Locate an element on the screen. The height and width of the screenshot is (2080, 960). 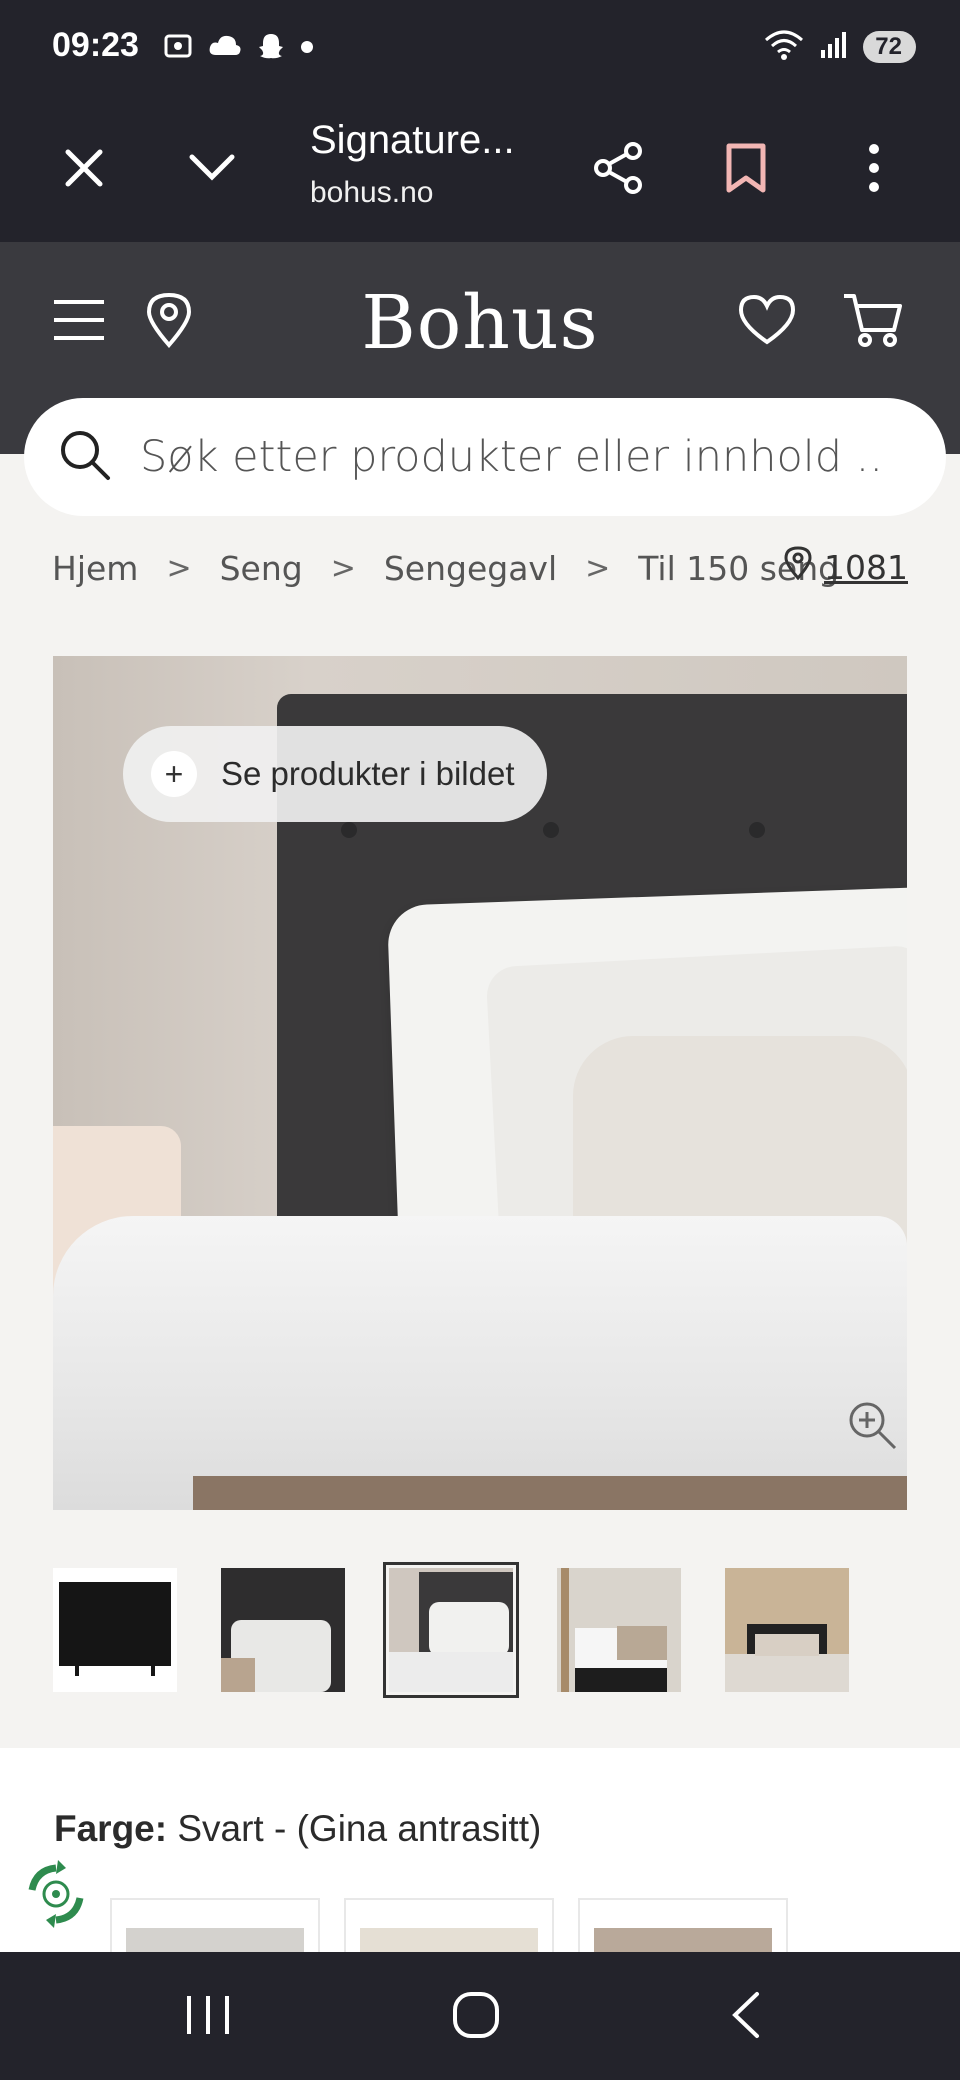
status-right-icons: 72 is located at coordinates (839, 47).